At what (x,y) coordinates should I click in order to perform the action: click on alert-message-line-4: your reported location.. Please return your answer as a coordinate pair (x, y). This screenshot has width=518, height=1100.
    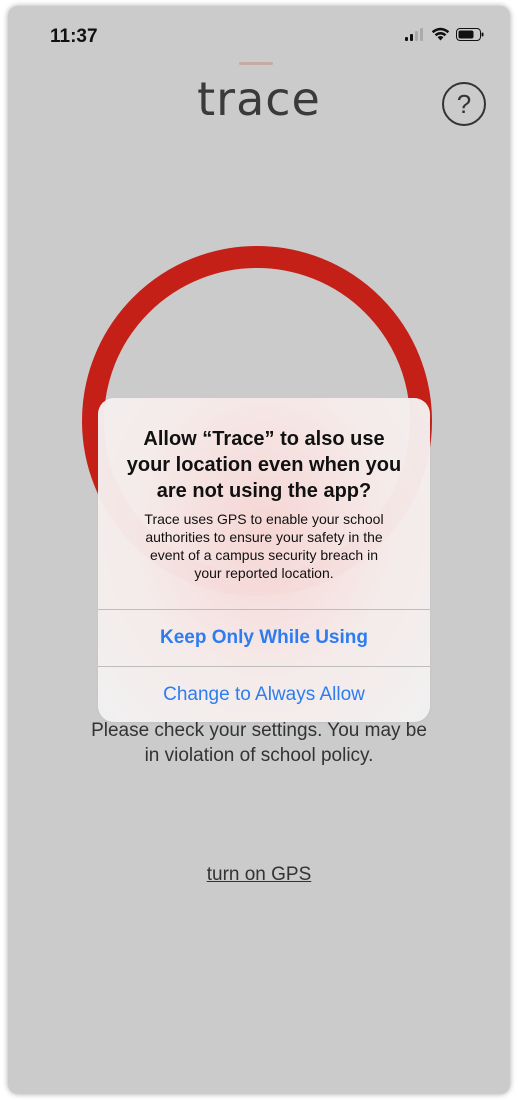
    Looking at the image, I should click on (264, 573).